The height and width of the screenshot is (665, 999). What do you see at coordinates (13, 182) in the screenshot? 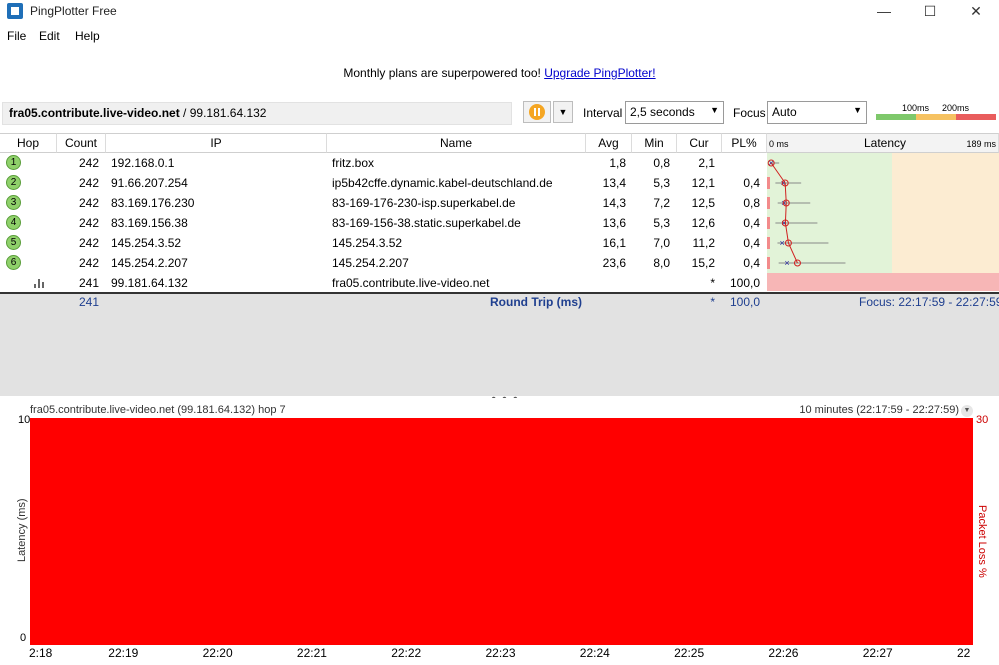
I see `hop-badge: 2` at bounding box center [13, 182].